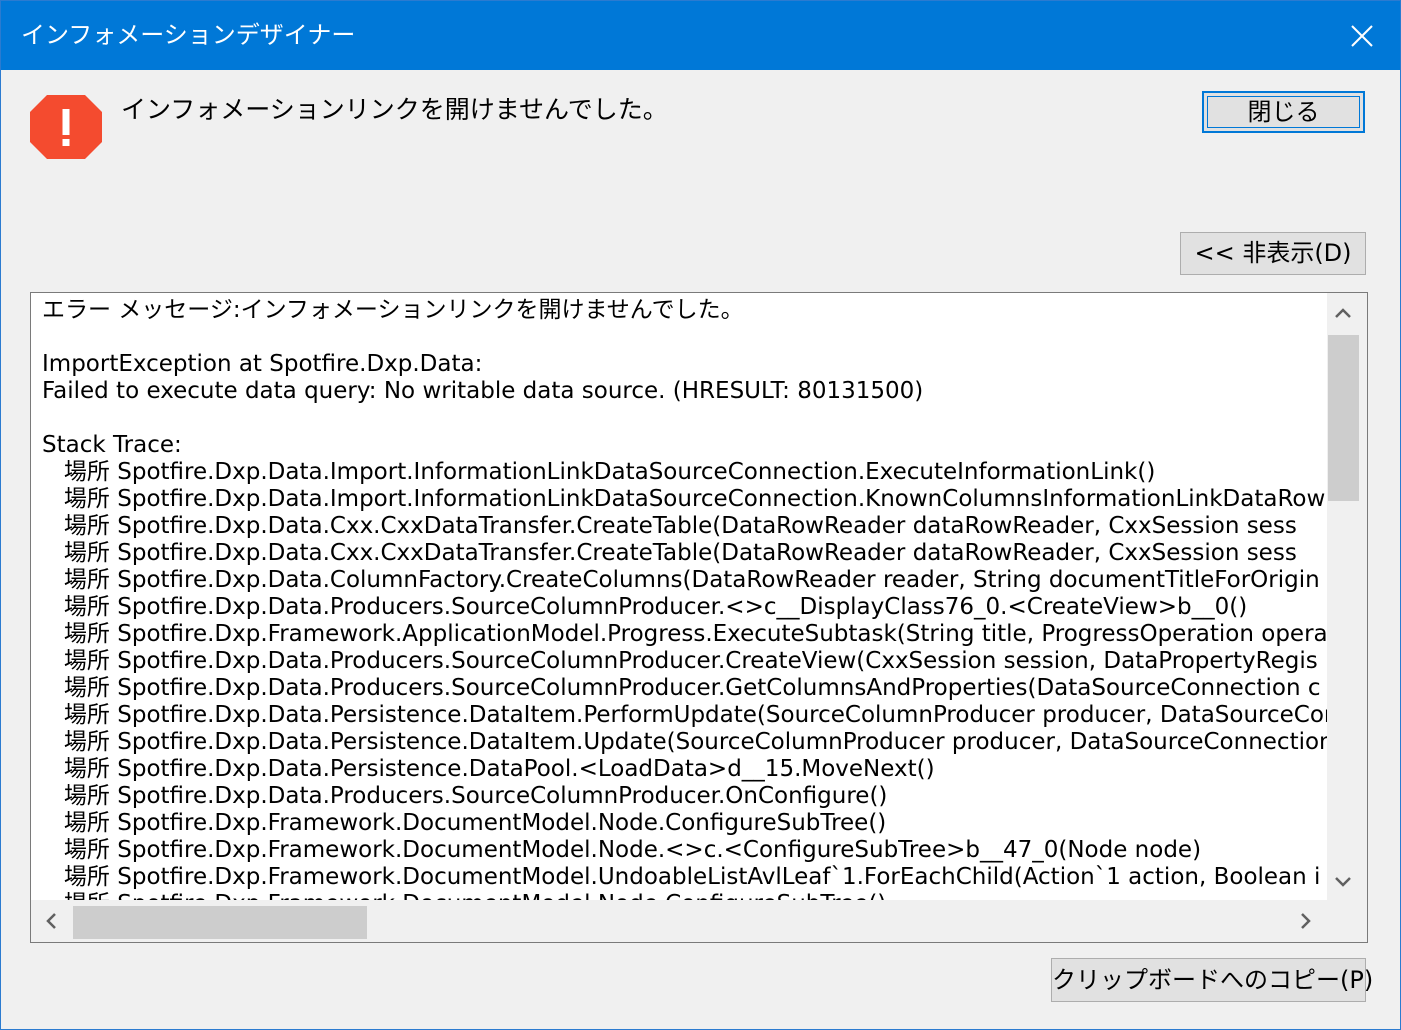 This screenshot has height=1030, width=1401. I want to click on horizontal-scrollbar, so click(679, 921).